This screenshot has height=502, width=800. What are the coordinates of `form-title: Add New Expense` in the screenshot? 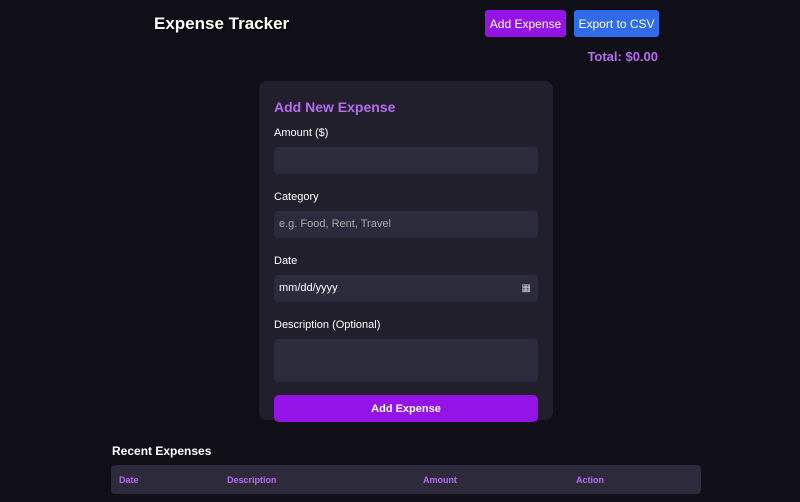 It's located at (335, 107).